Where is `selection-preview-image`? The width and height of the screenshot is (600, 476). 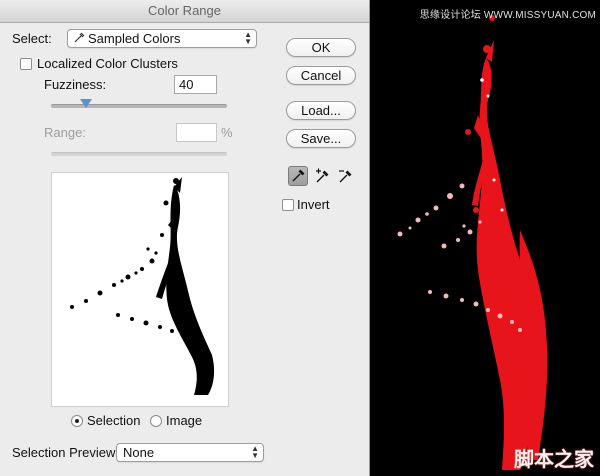 selection-preview-image is located at coordinates (140, 289).